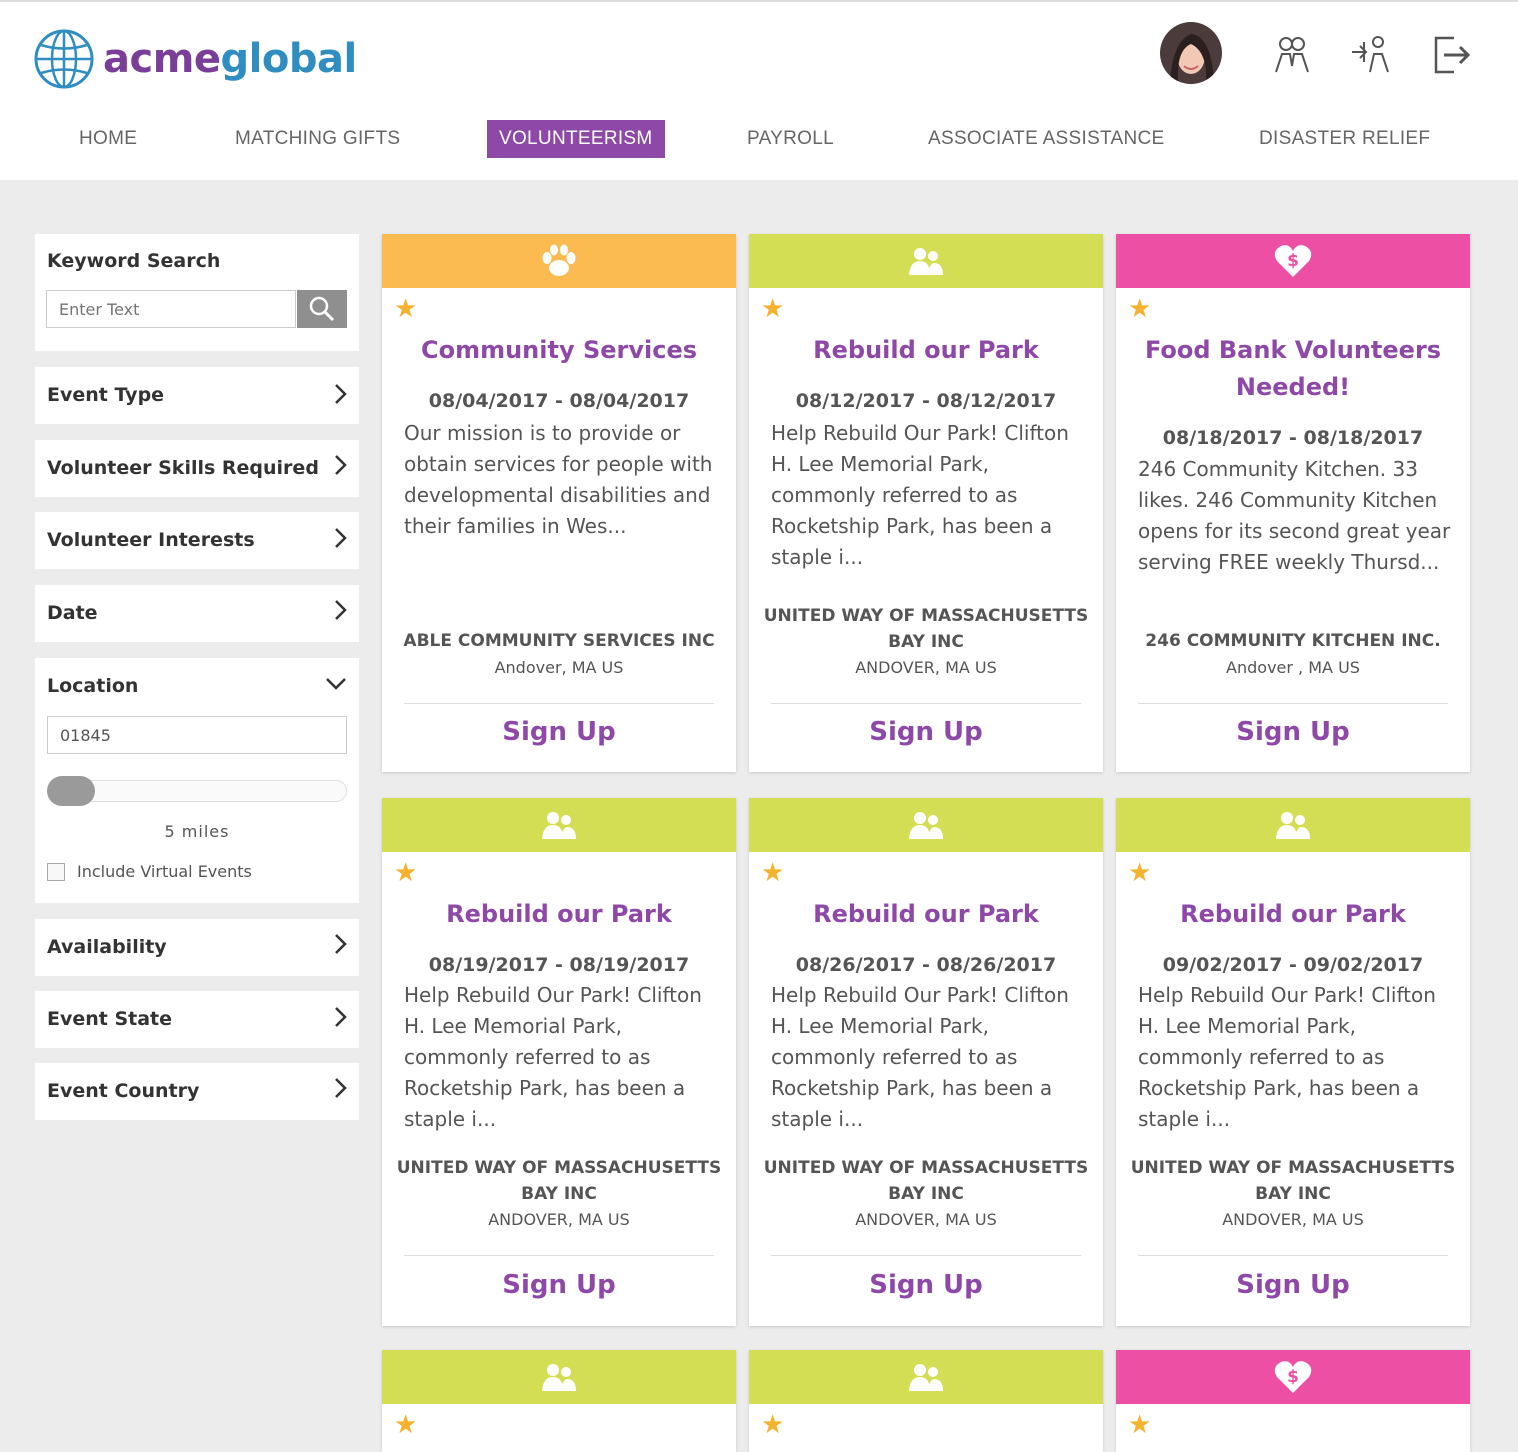 The height and width of the screenshot is (1452, 1518). I want to click on logout-icon, so click(1452, 54).